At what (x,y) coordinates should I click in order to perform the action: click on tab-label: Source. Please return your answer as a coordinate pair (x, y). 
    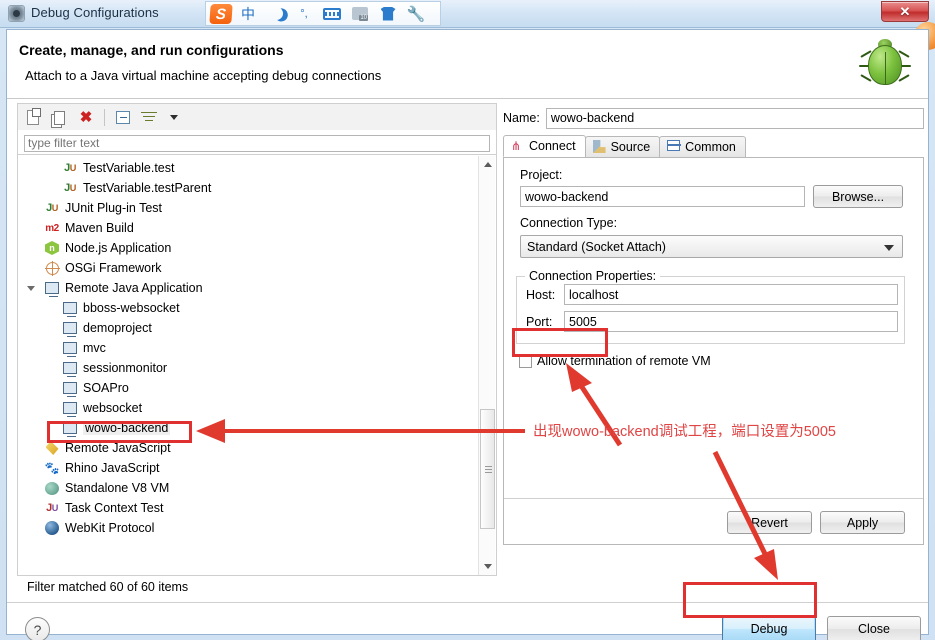
    Looking at the image, I should click on (630, 147).